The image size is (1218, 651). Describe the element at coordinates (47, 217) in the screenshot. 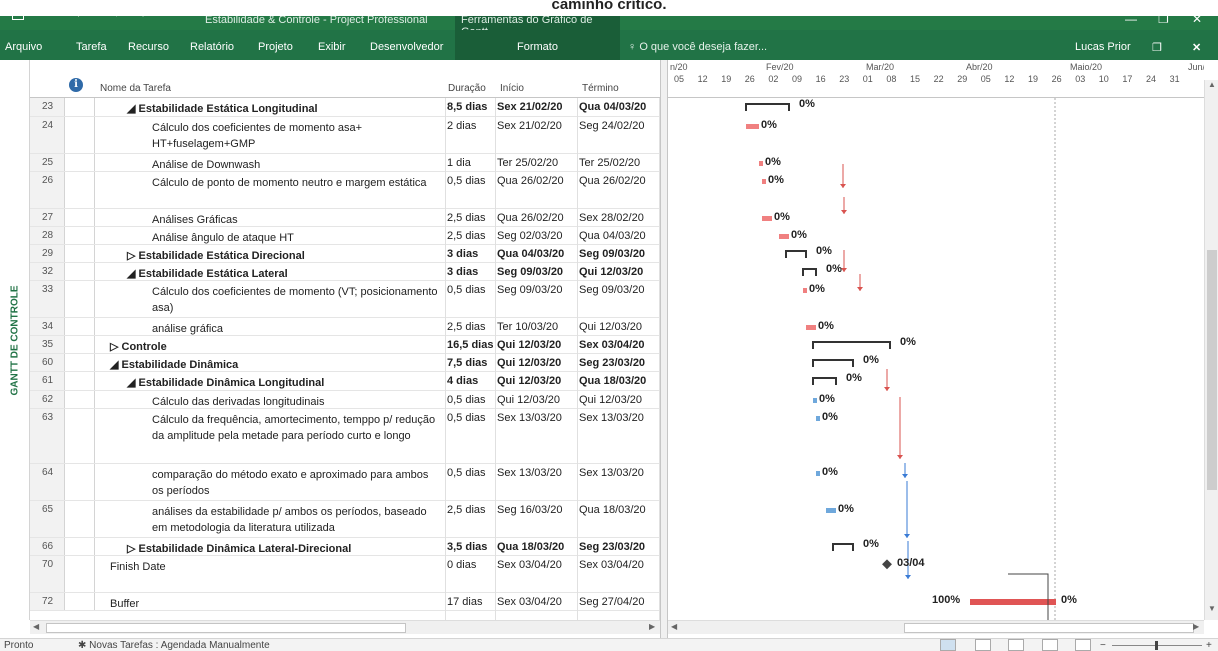

I see `task-id: 27` at that location.